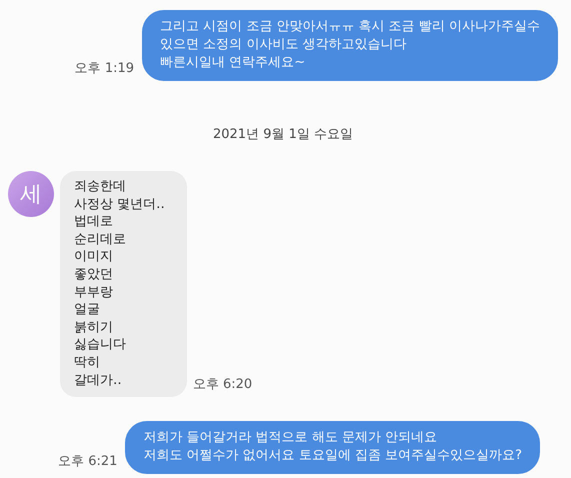 This screenshot has height=478, width=571. What do you see at coordinates (283, 134) in the screenshot?
I see `date-divider: 2021년 9월 1일 수요일` at bounding box center [283, 134].